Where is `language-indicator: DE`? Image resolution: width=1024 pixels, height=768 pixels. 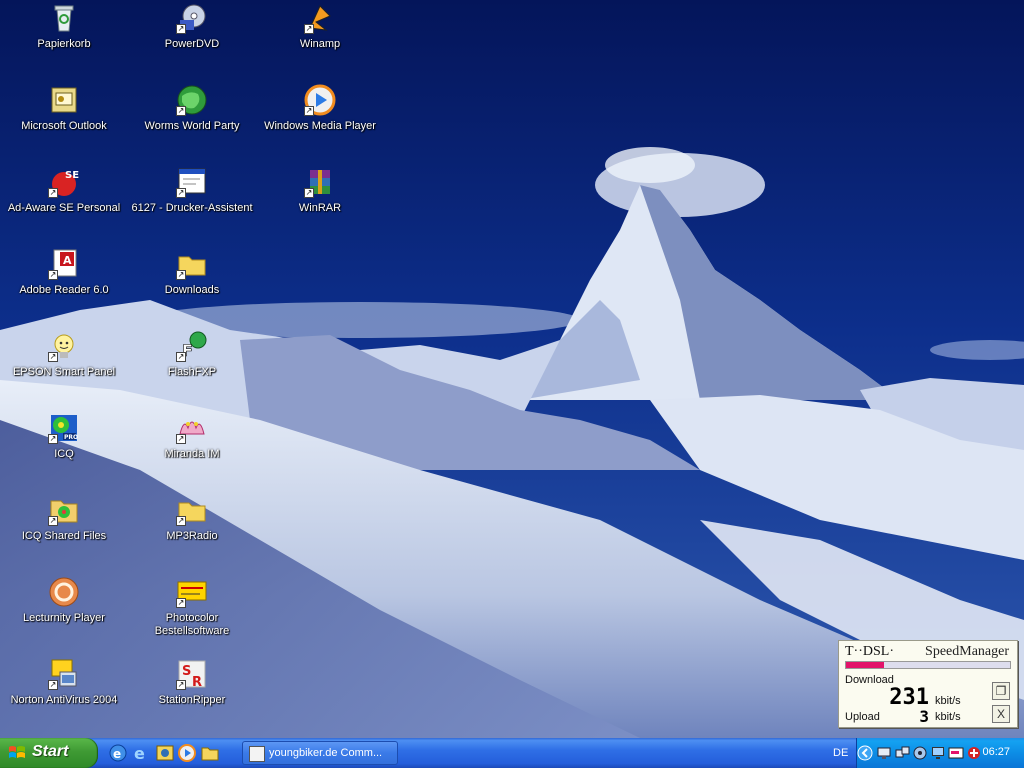 language-indicator: DE is located at coordinates (840, 753).